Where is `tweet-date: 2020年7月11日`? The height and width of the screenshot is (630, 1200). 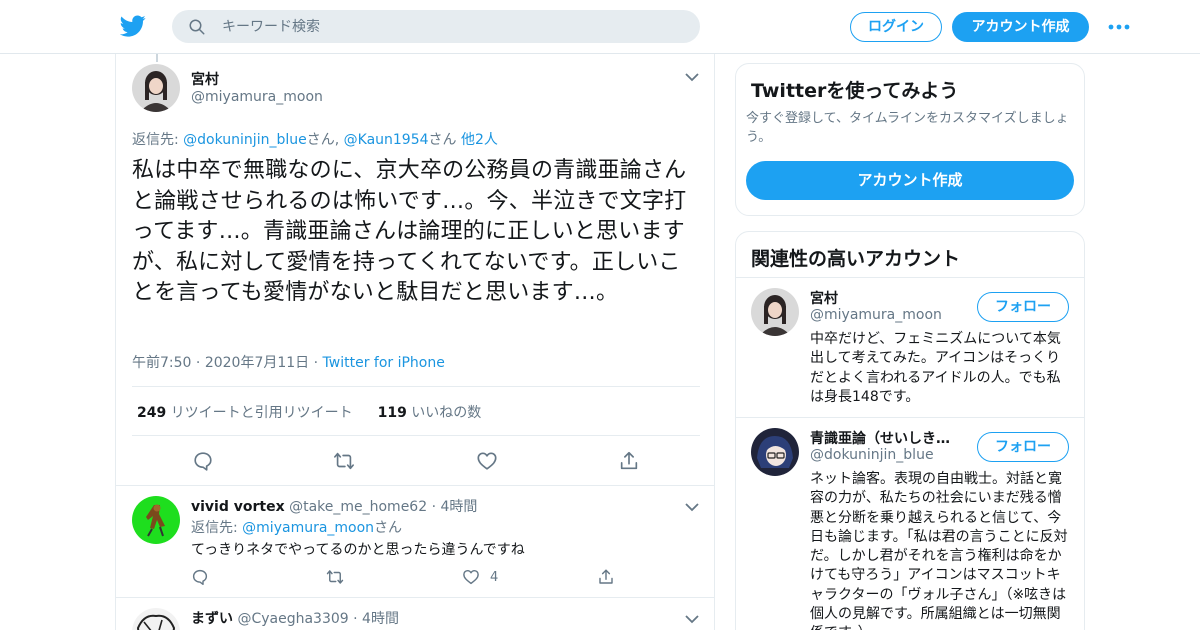 tweet-date: 2020年7月11日 is located at coordinates (257, 363).